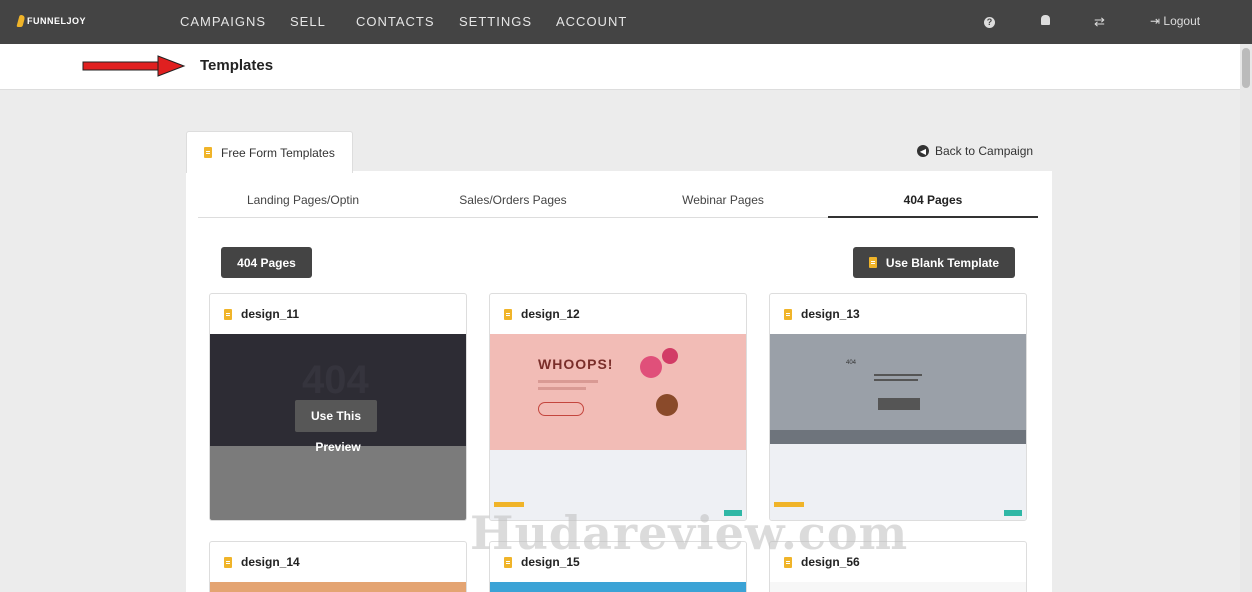  What do you see at coordinates (898, 314) in the screenshot?
I see `card-title: design_13` at bounding box center [898, 314].